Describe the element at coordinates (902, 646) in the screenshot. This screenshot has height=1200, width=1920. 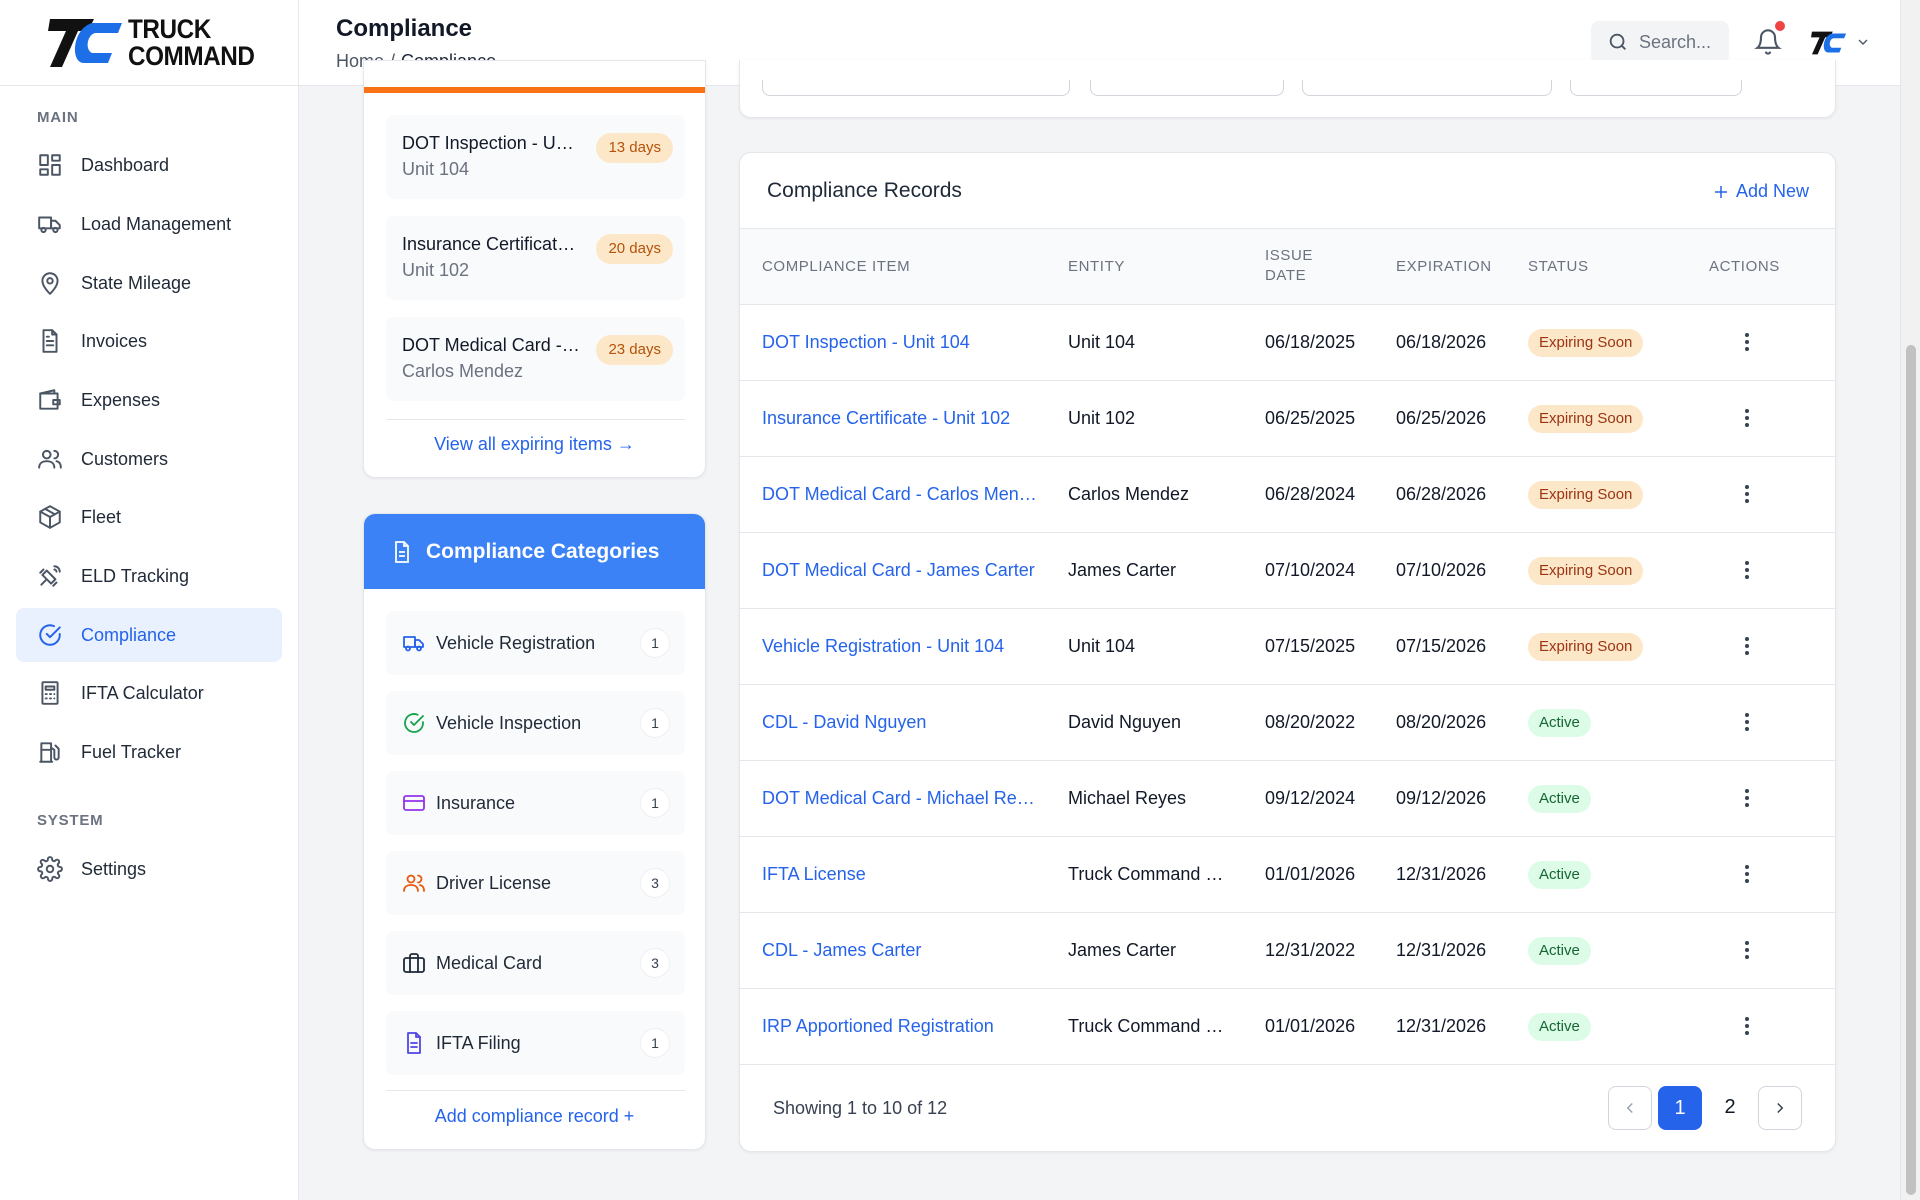
I see `compliance-item-link: Vehicle Registration - Unit 104` at that location.